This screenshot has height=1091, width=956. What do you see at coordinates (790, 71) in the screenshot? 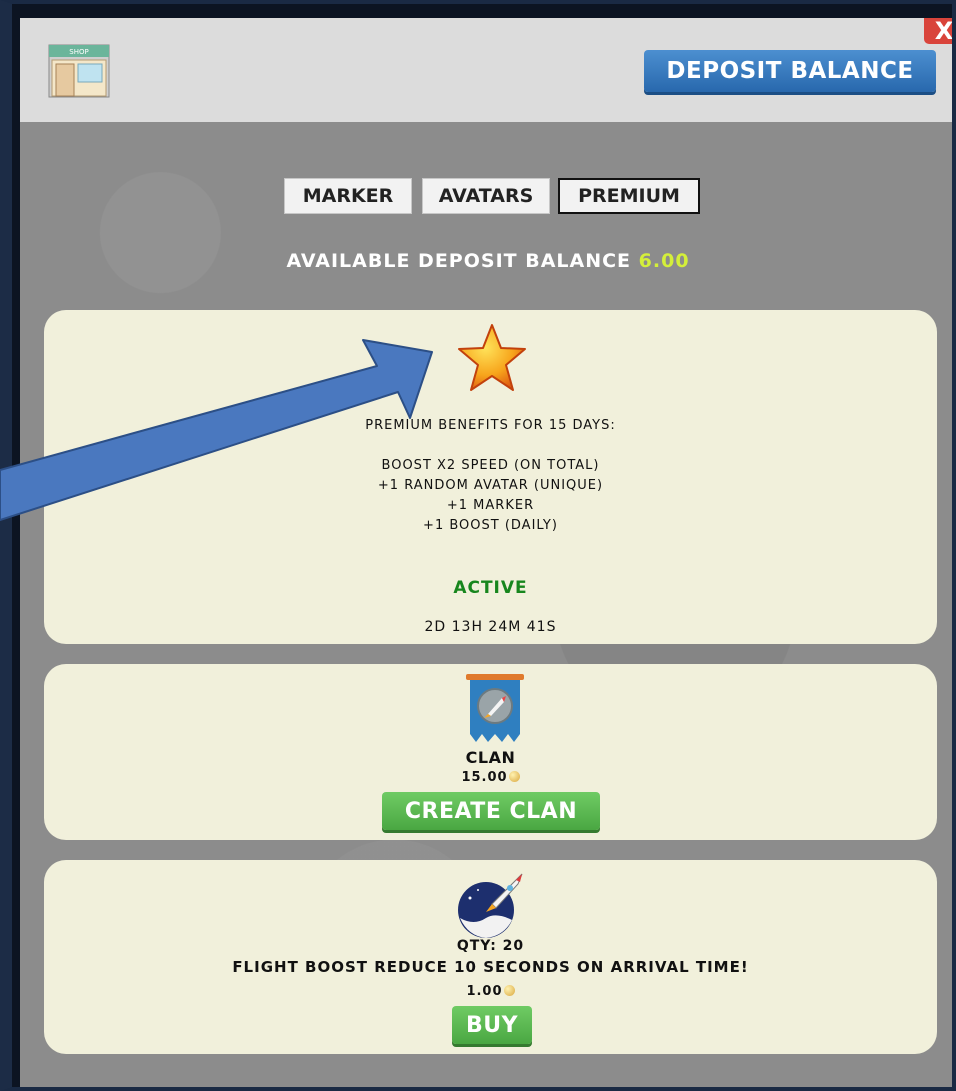
I see `deposit-balance-button: DEPOSIT BALANCE` at bounding box center [790, 71].